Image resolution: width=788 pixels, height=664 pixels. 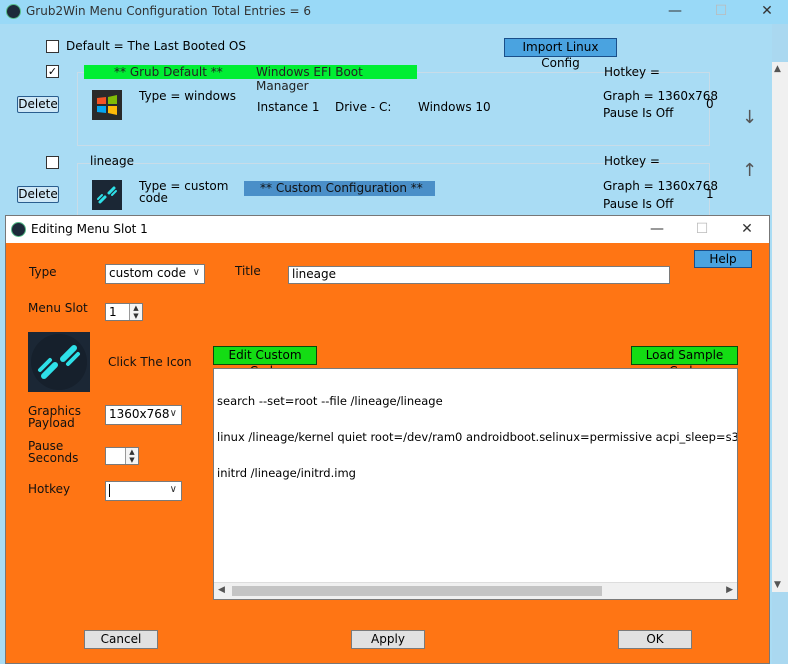 What do you see at coordinates (113, 312) in the screenshot?
I see `menu-slot-value: 1` at bounding box center [113, 312].